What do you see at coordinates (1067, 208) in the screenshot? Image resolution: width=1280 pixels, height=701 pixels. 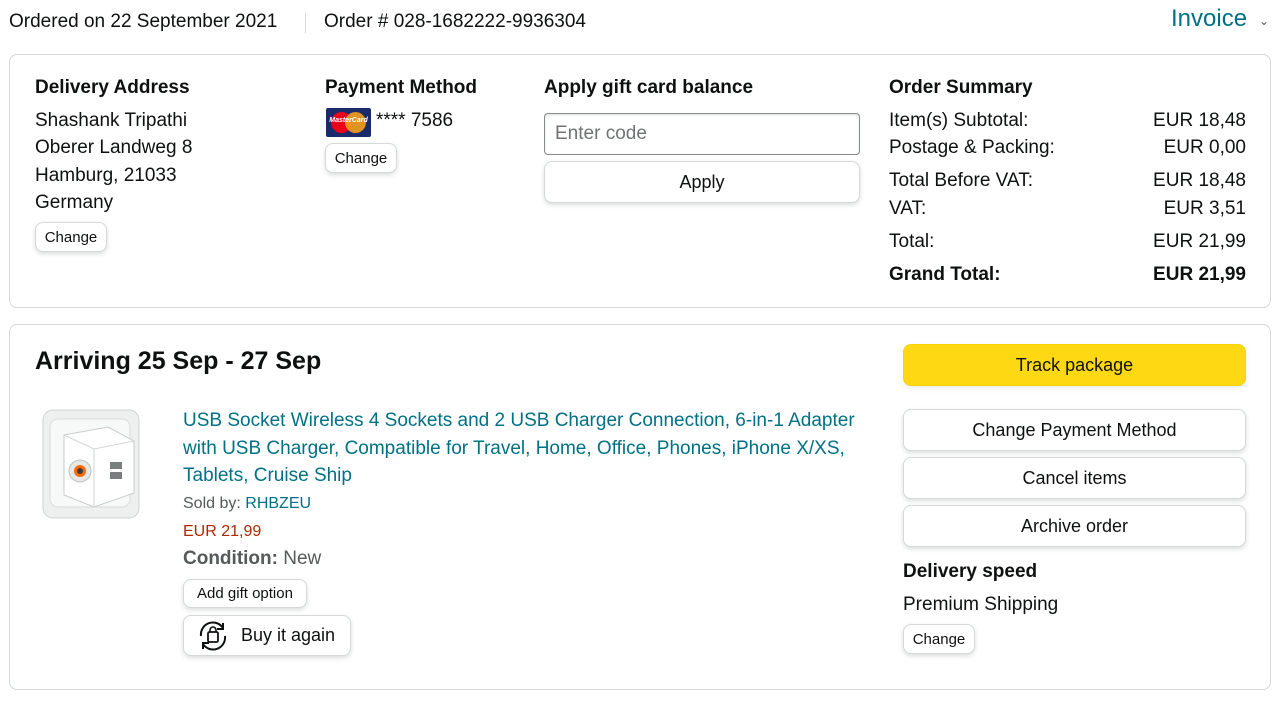 I see `summary-row: VAT: EUR 3,51` at bounding box center [1067, 208].